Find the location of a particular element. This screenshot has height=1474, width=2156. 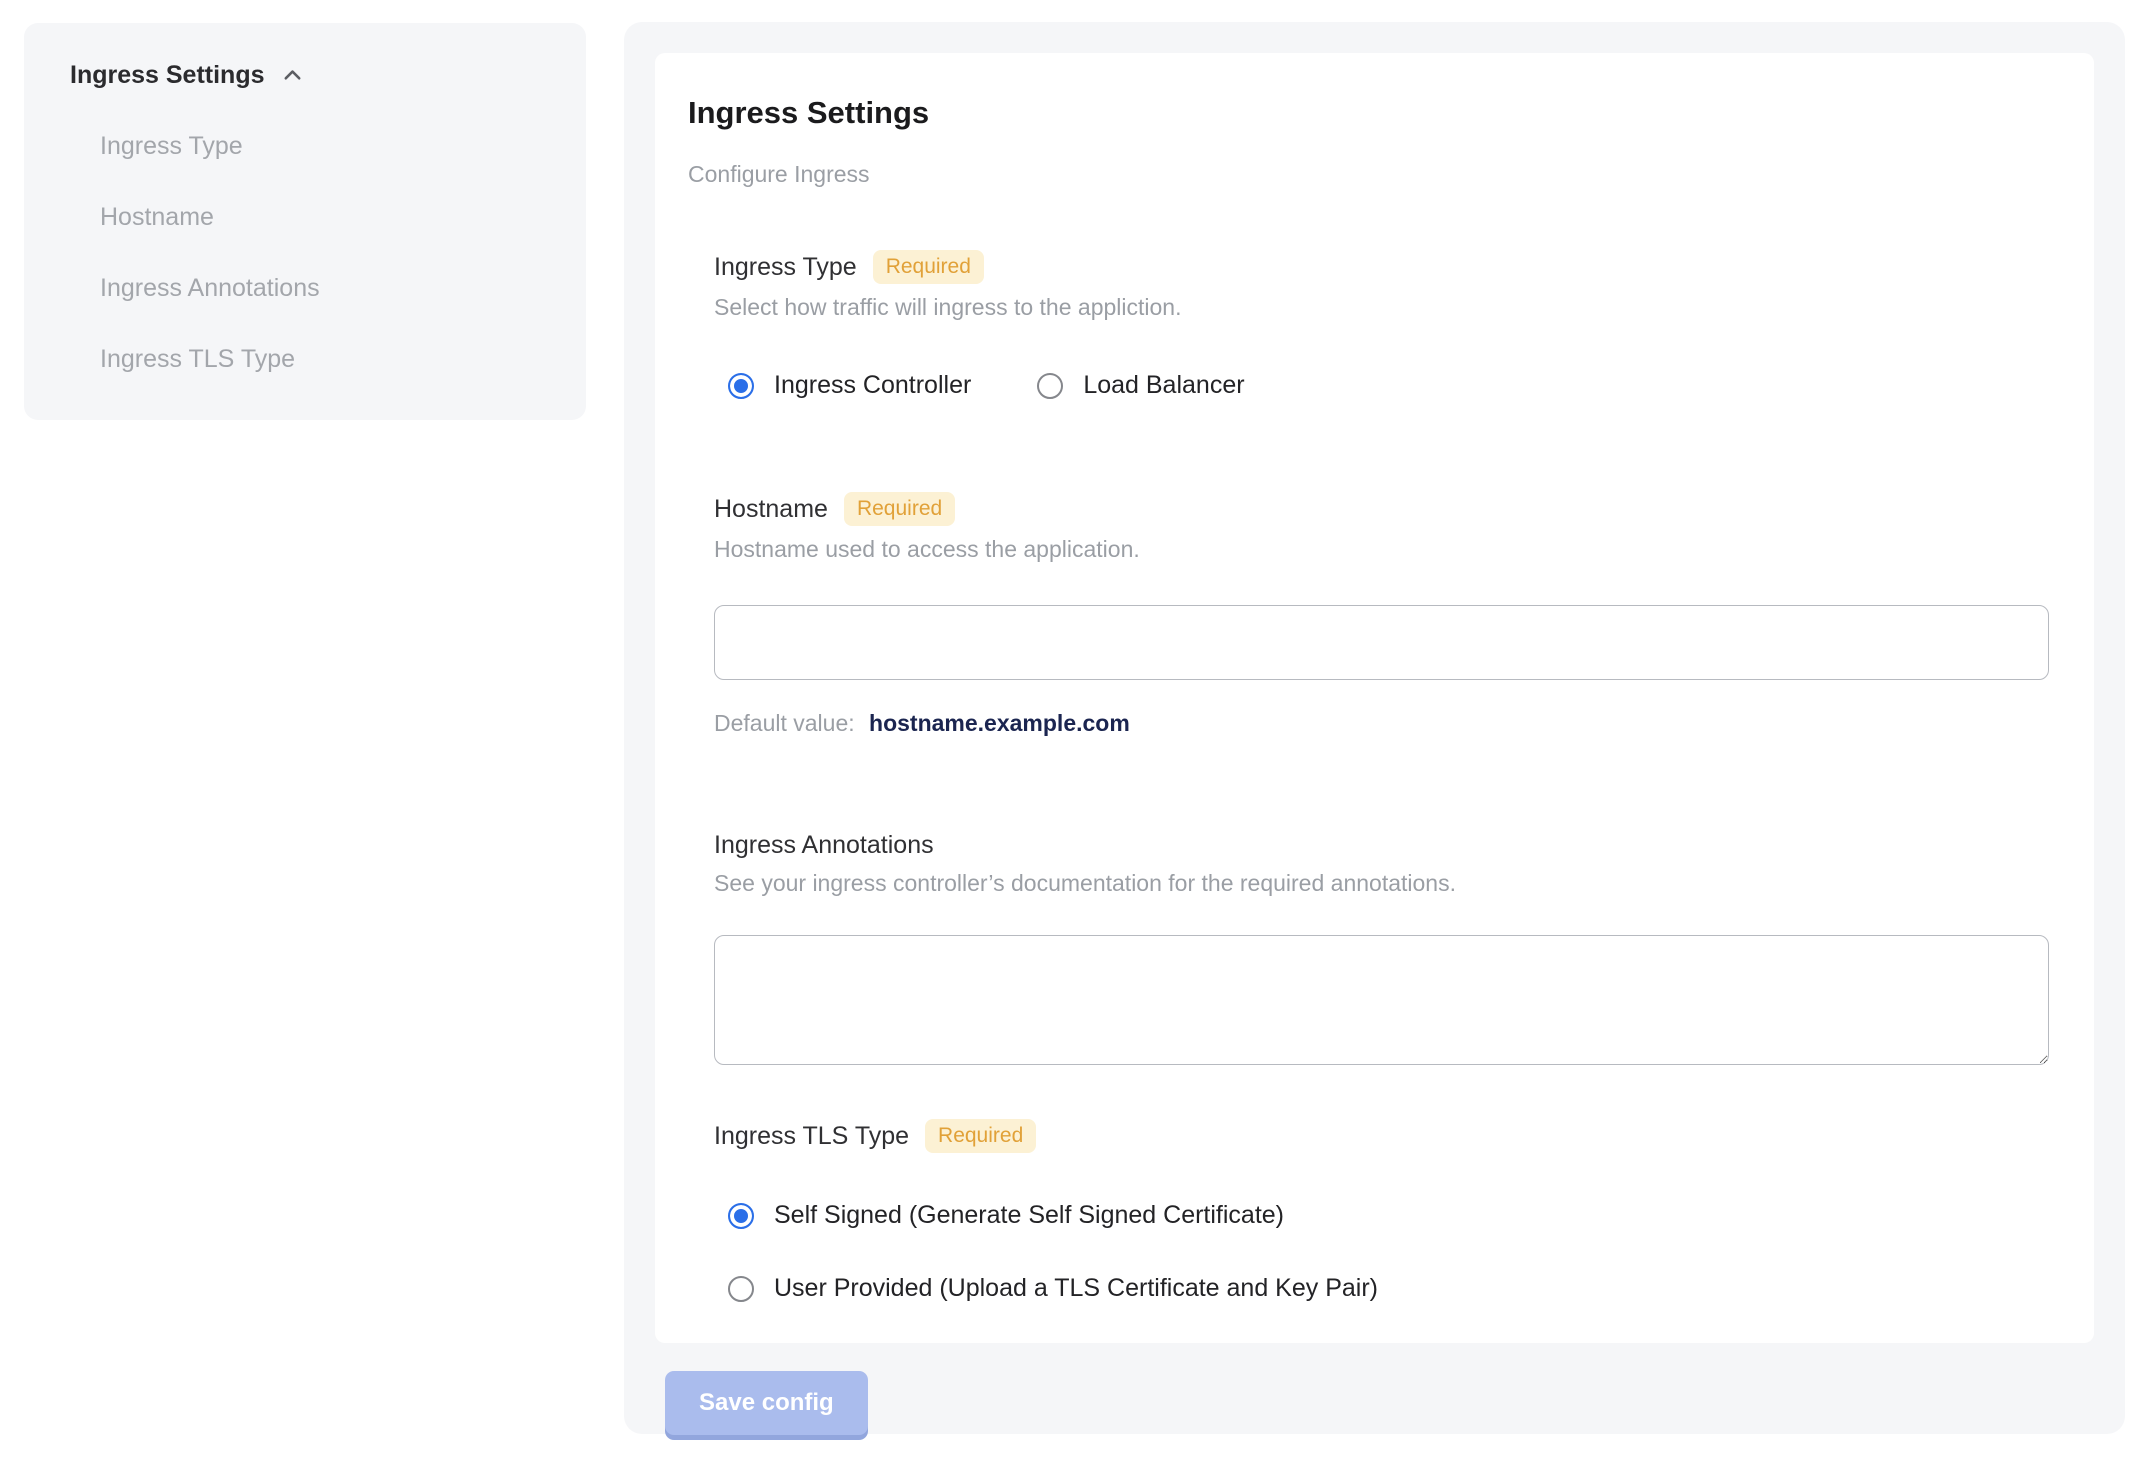

default-value-text: hostname.example.com is located at coordinates (999, 723).